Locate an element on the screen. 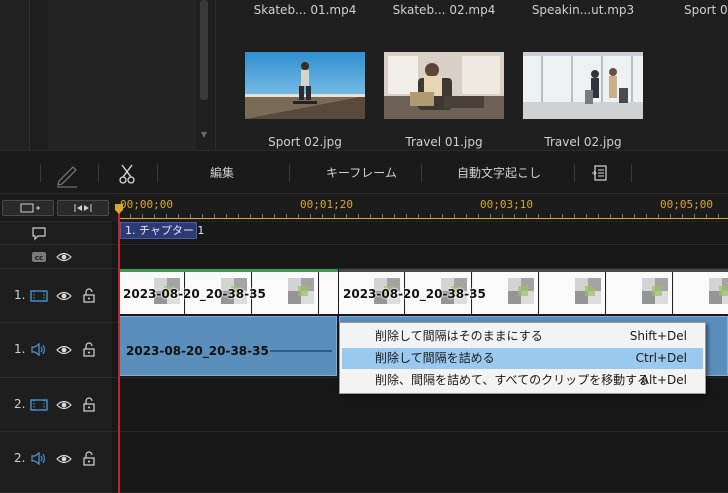  video-clip-1: 2023-08-20_20-38-35 is located at coordinates (228, 291).